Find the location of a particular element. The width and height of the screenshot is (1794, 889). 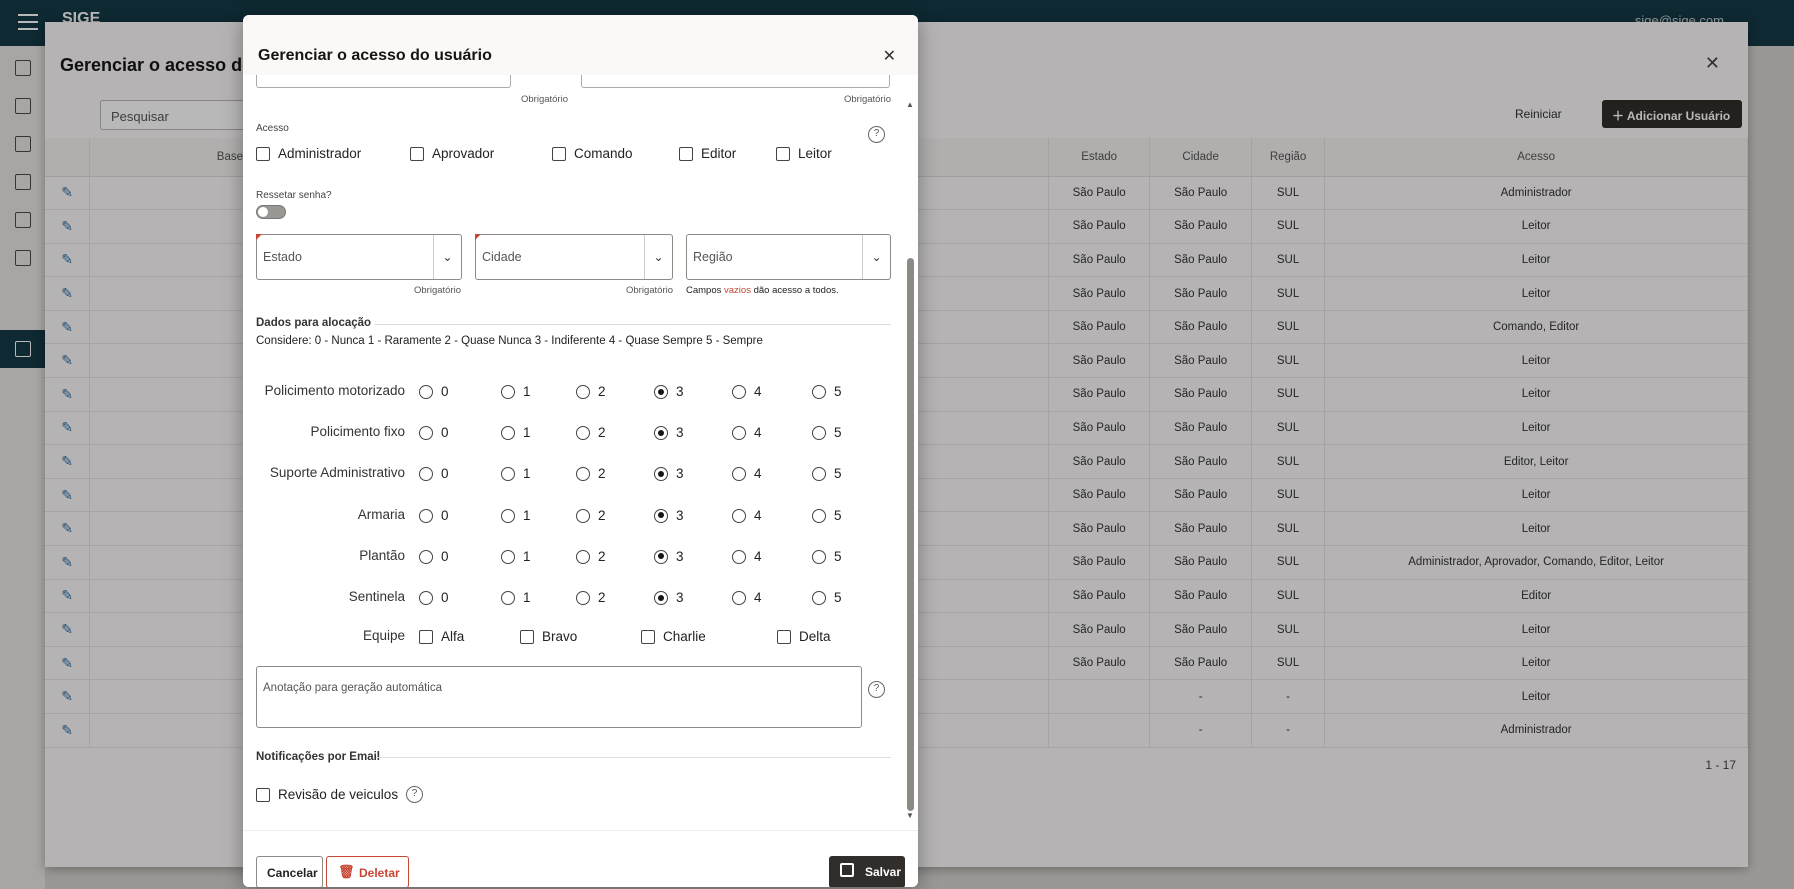

name-field is located at coordinates (383, 81).